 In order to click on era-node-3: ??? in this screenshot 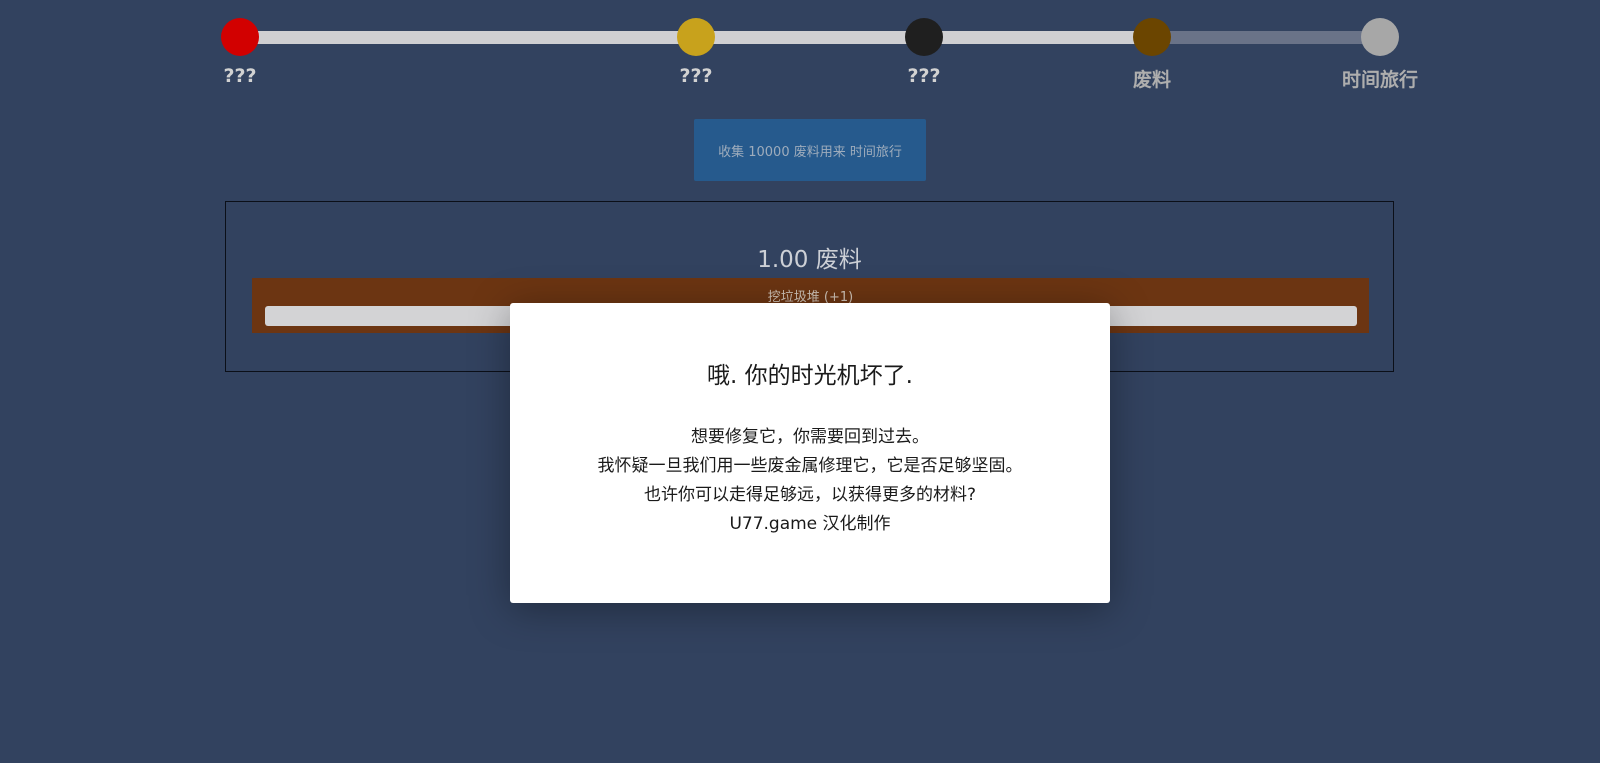, I will do `click(924, 52)`.